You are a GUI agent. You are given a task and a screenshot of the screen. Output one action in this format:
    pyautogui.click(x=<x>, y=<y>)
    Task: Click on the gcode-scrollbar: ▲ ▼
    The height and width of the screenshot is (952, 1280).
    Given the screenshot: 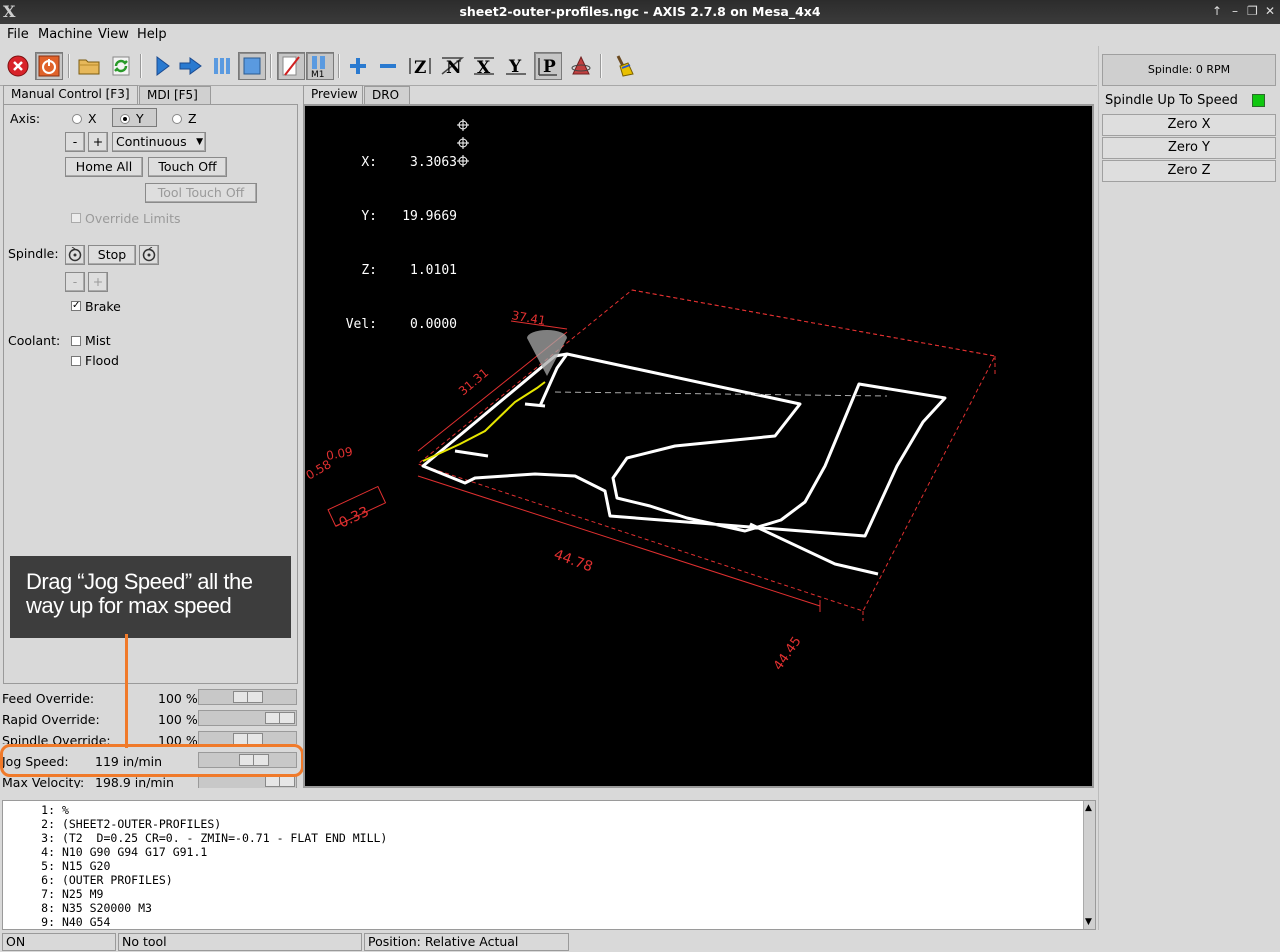 What is the action you would take?
    pyautogui.click(x=1089, y=865)
    